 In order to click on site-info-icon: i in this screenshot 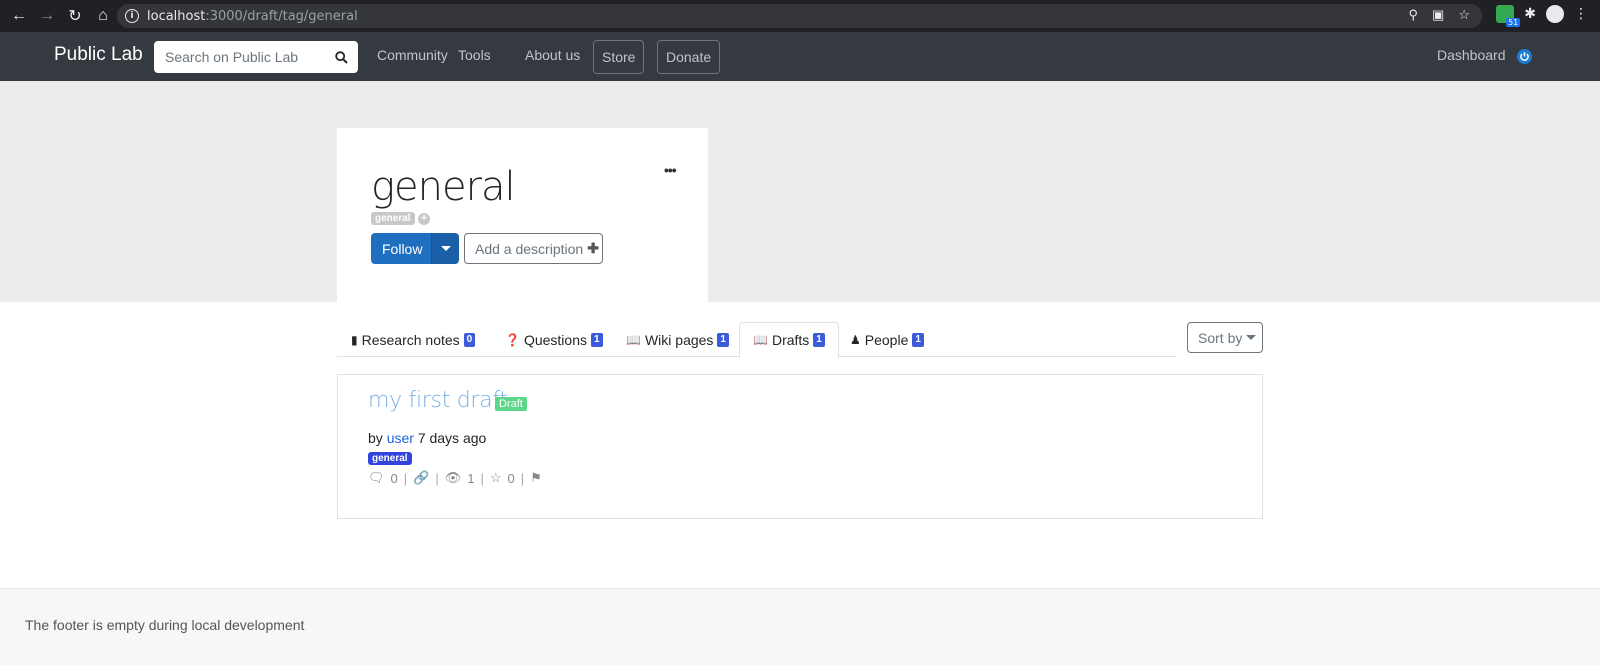, I will do `click(132, 16)`.